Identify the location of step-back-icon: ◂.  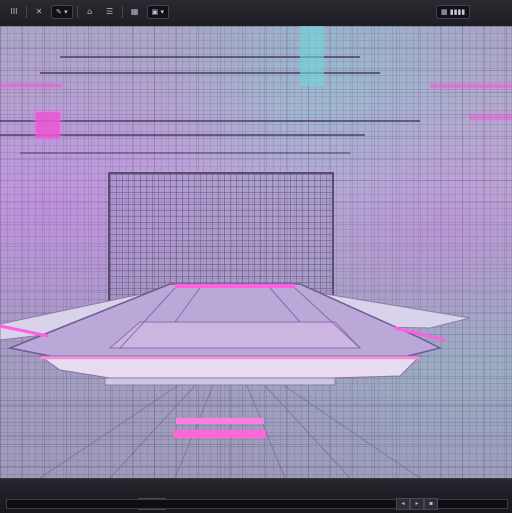
(403, 504).